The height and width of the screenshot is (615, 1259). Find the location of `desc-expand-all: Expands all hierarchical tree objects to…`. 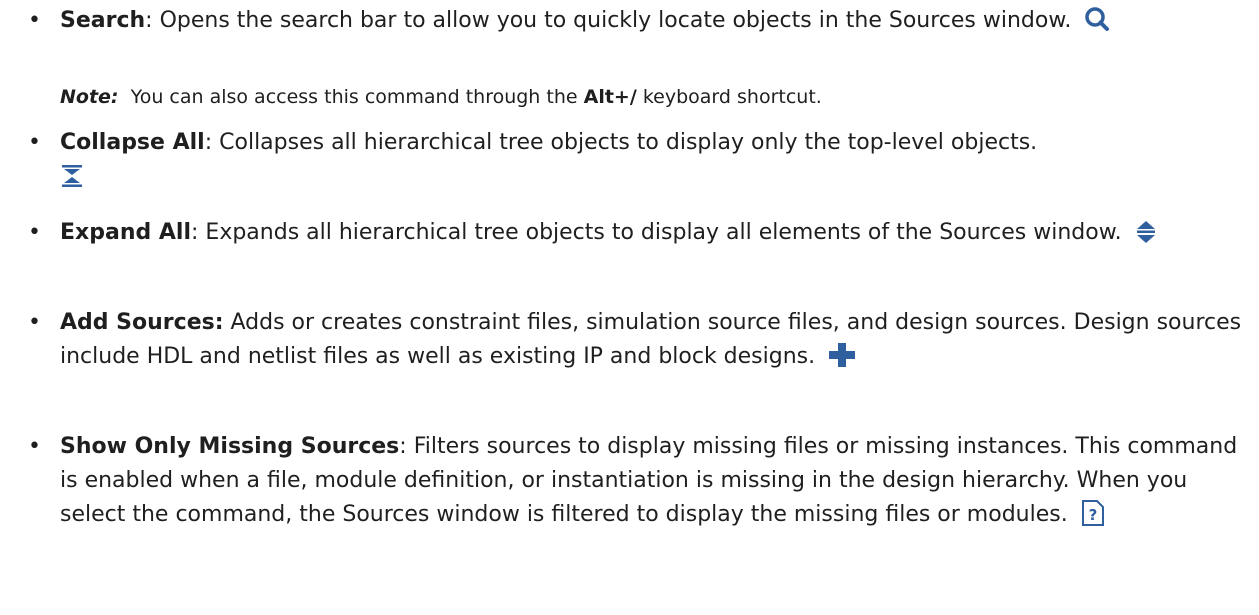

desc-expand-all: Expands all hierarchical tree objects to… is located at coordinates (660, 232).